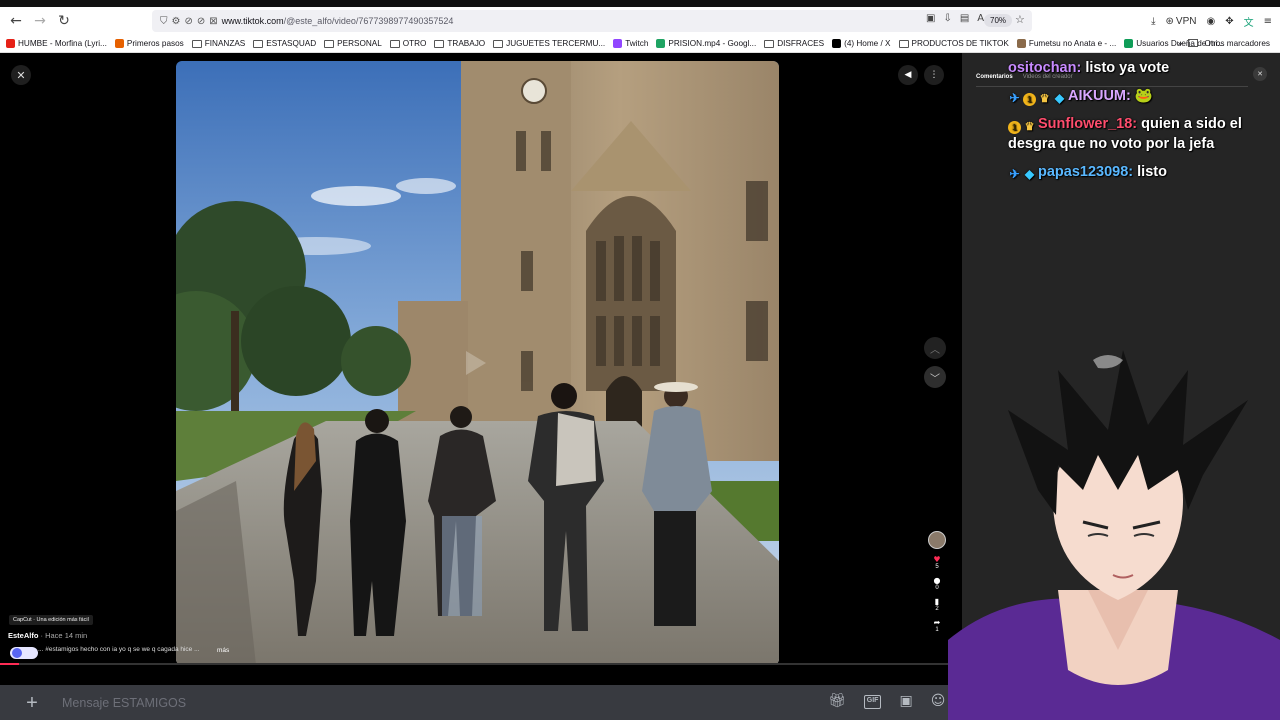  What do you see at coordinates (10, 43) in the screenshot?
I see `youtube-icon` at bounding box center [10, 43].